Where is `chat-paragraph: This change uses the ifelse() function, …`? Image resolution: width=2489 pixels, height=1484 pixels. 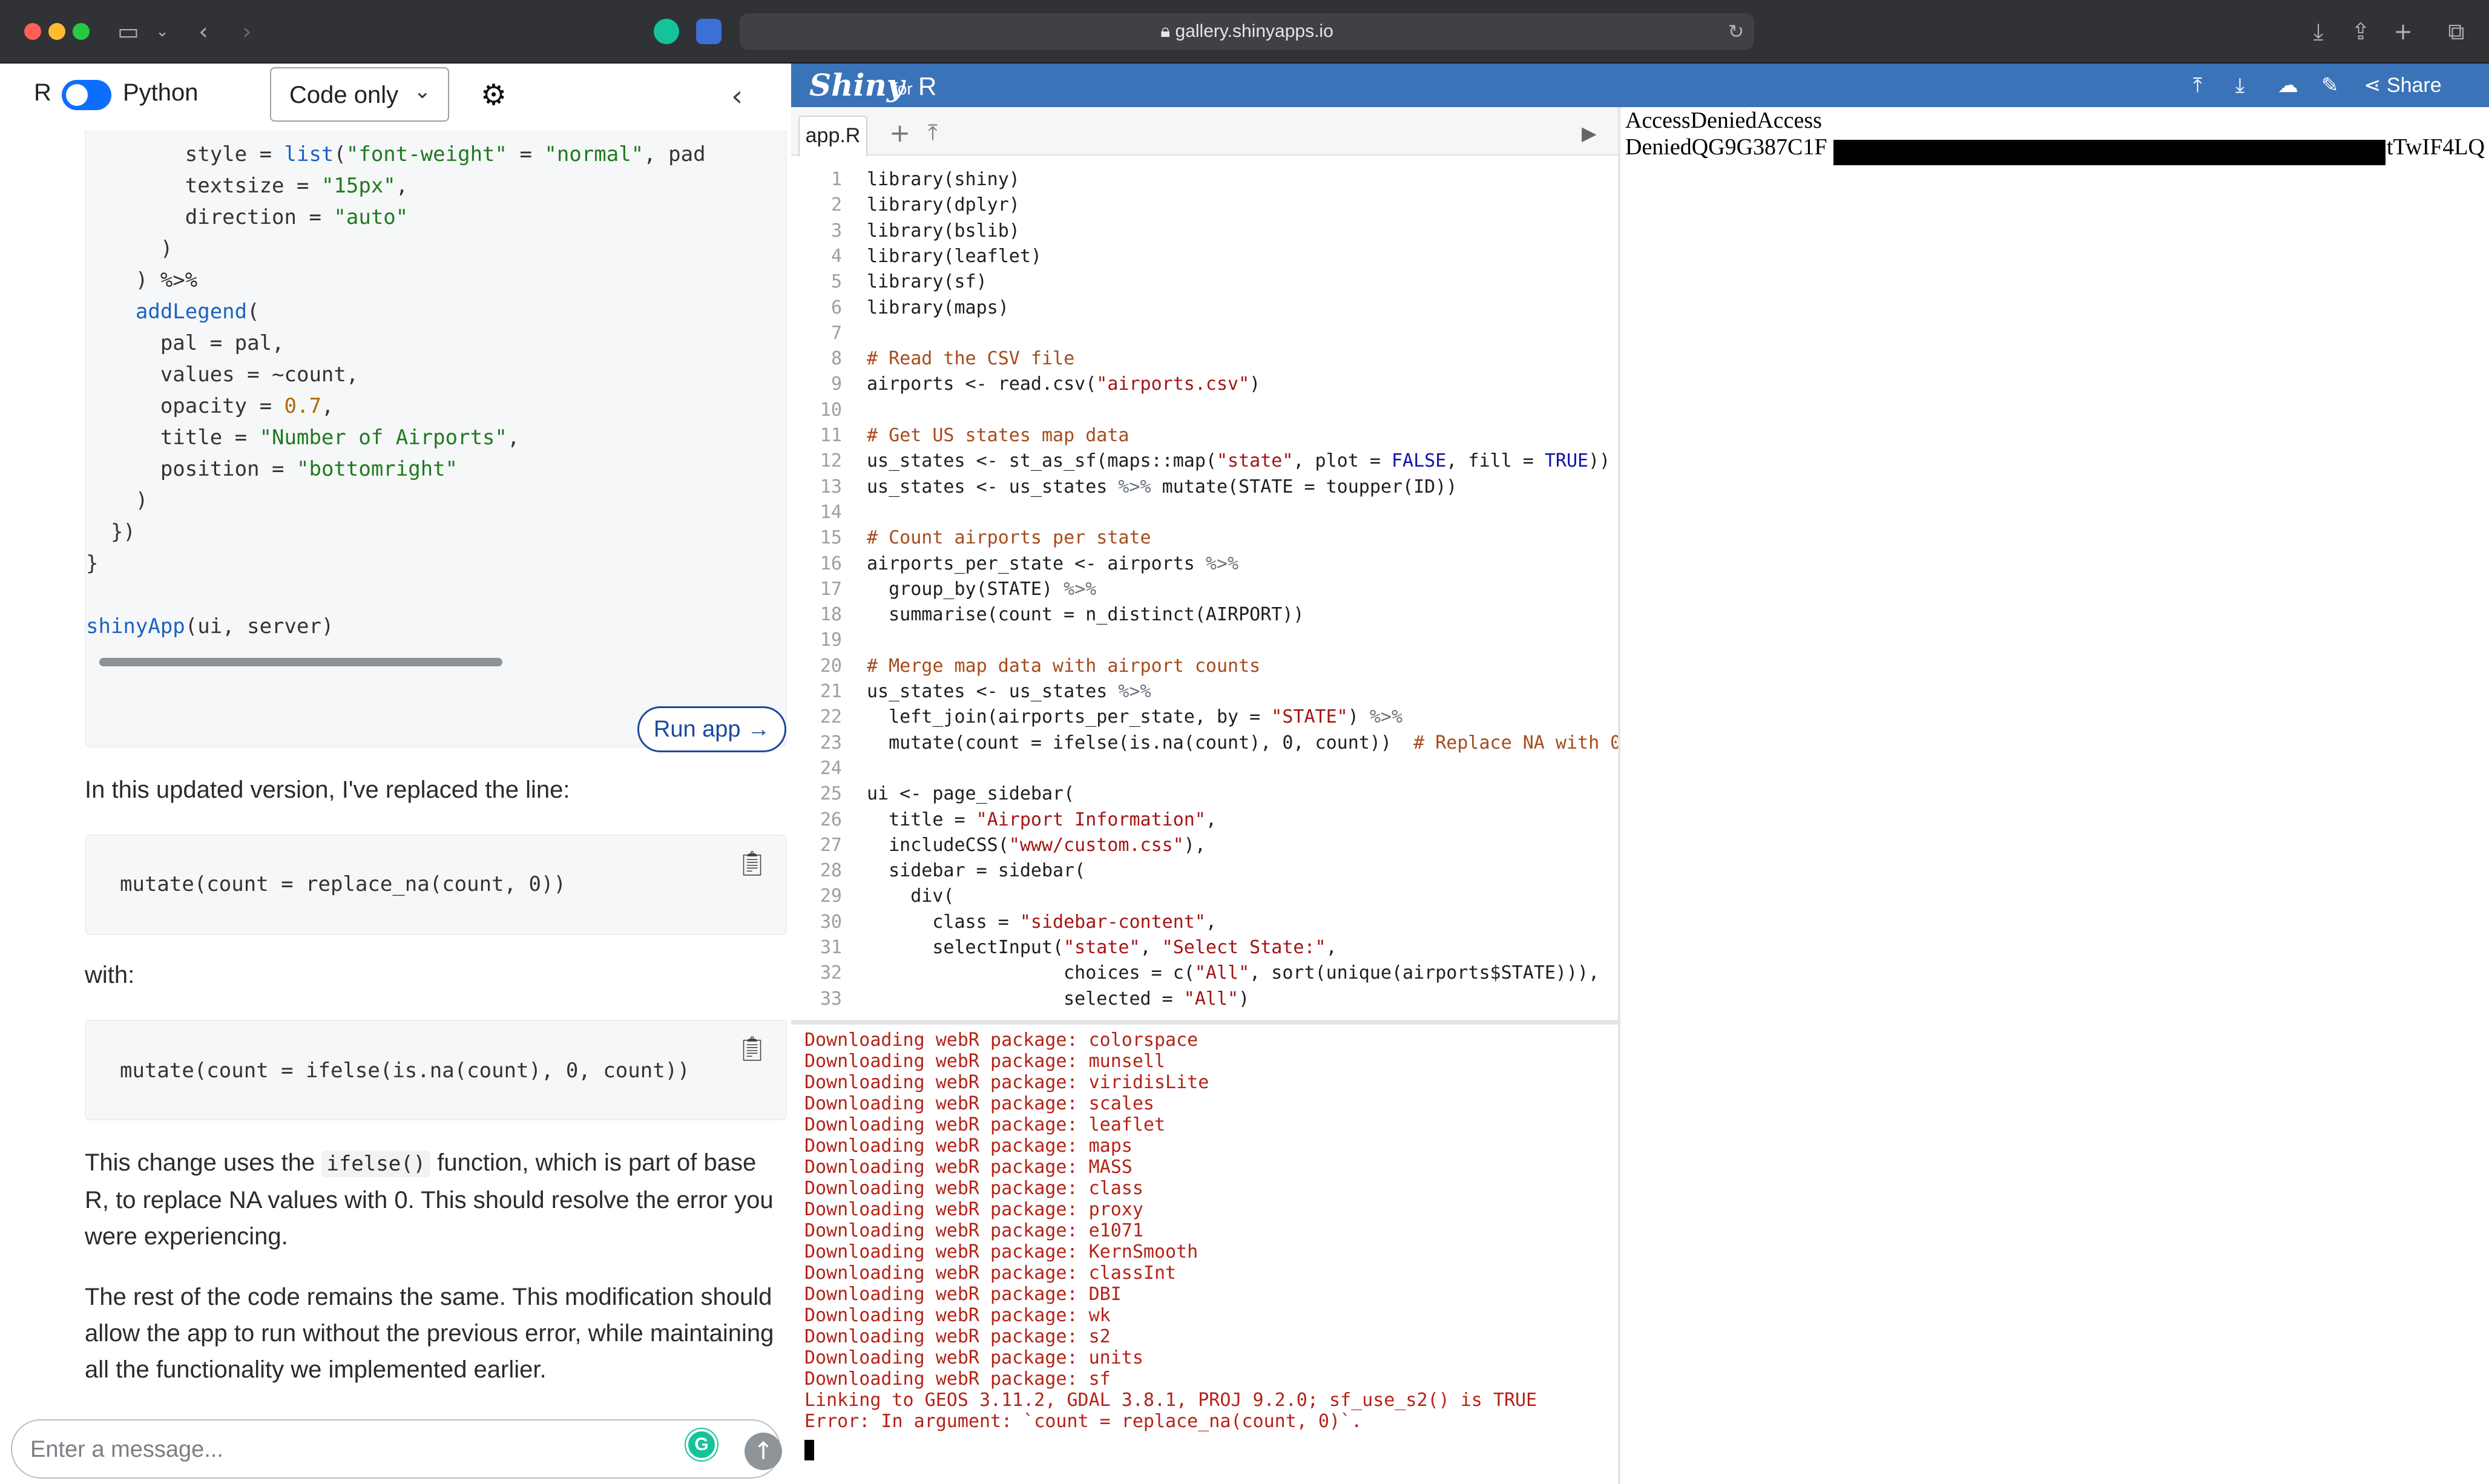
chat-paragraph: This change uses the ifelse() function, … is located at coordinates (436, 1199).